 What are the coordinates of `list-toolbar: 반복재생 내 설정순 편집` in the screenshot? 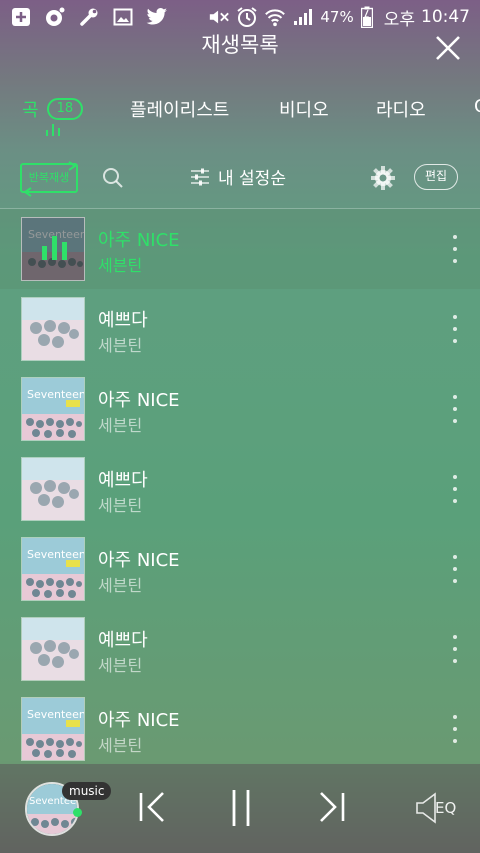 It's located at (240, 178).